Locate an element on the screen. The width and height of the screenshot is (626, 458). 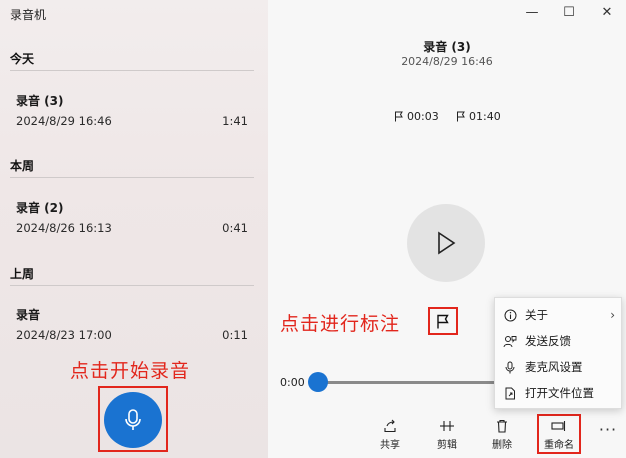
record-button is located at coordinates (133, 420).